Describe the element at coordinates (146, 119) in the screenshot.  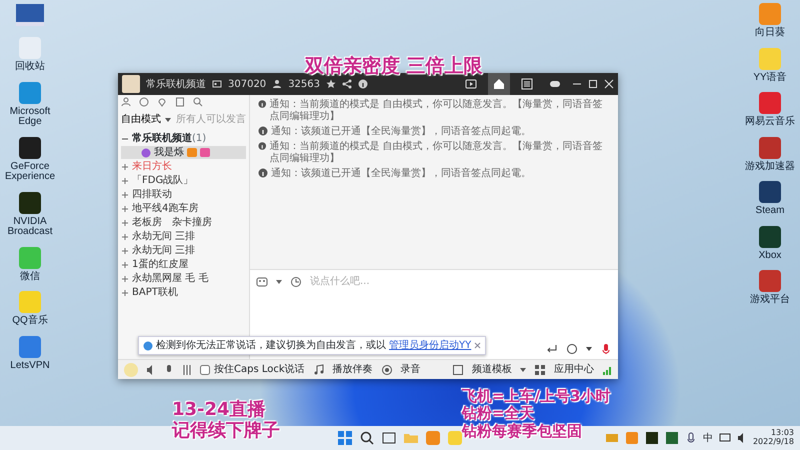
I see `mode-dropdown: 自由模式` at that location.